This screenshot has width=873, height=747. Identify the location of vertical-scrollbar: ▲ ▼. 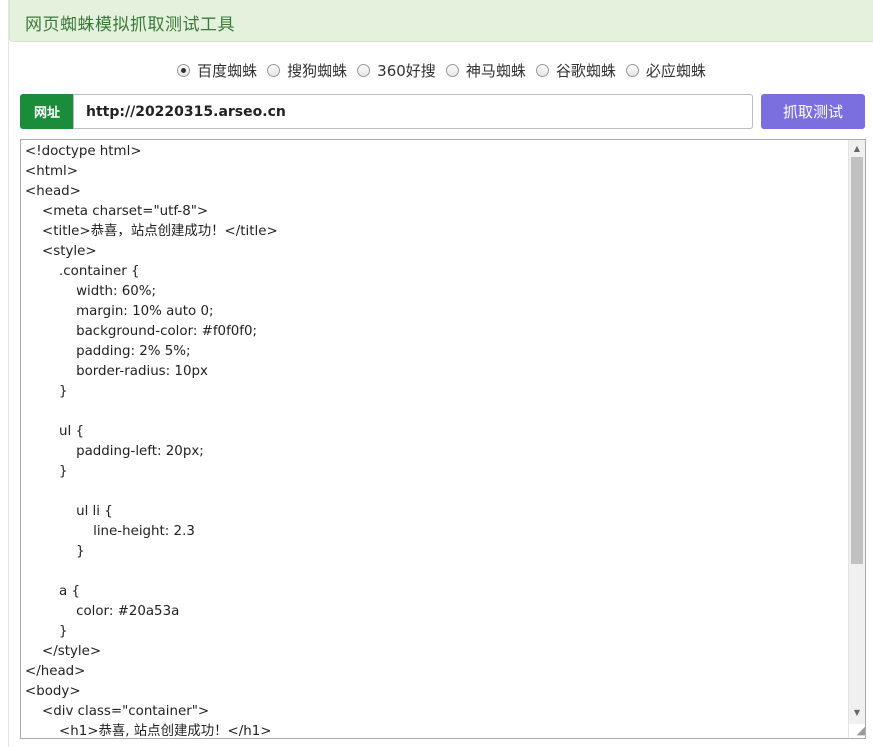
(856, 439).